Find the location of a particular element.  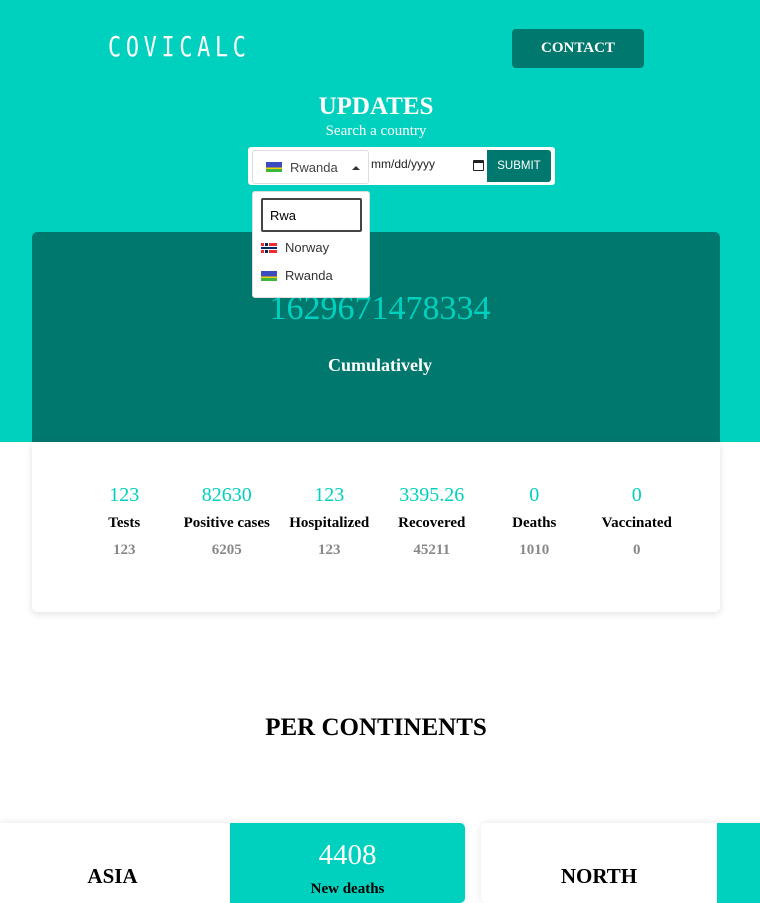

stat-label: Deaths is located at coordinates (534, 523).